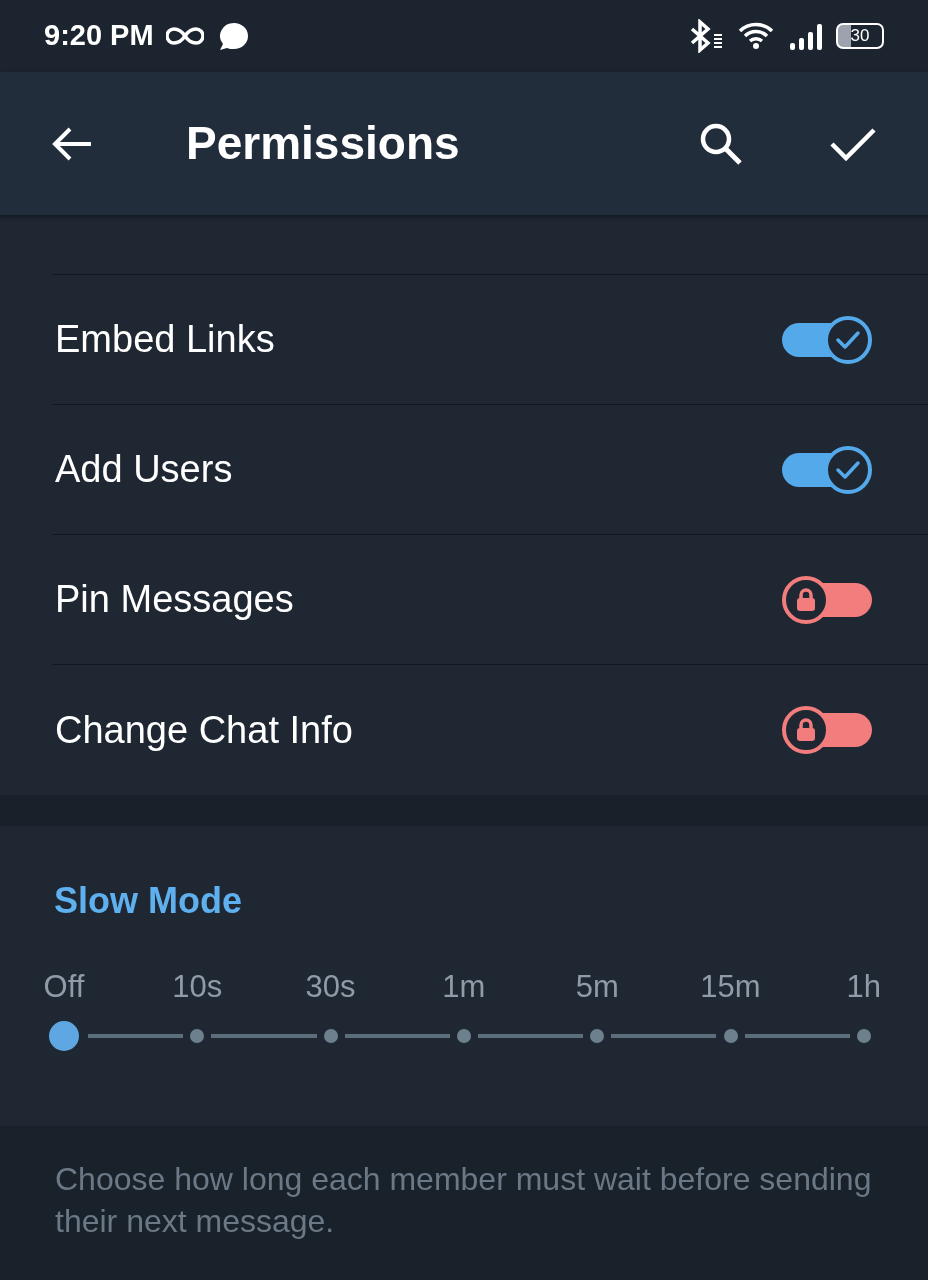  Describe the element at coordinates (330, 987) in the screenshot. I see `slider-tick-label: 30s` at that location.